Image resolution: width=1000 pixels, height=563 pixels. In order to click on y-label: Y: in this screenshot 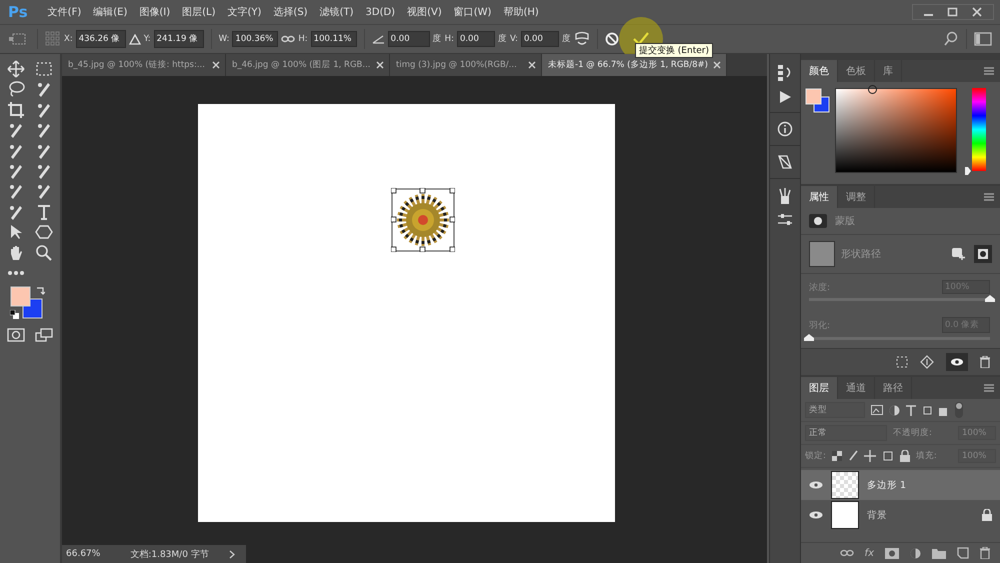, I will do `click(147, 39)`.